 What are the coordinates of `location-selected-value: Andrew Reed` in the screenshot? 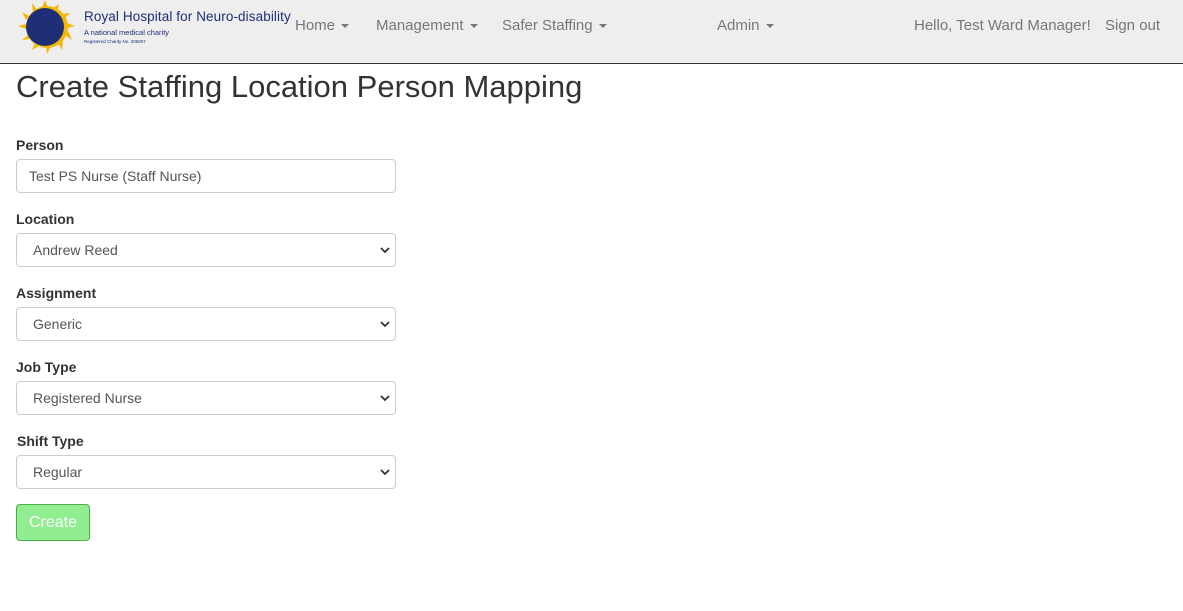 It's located at (75, 250).